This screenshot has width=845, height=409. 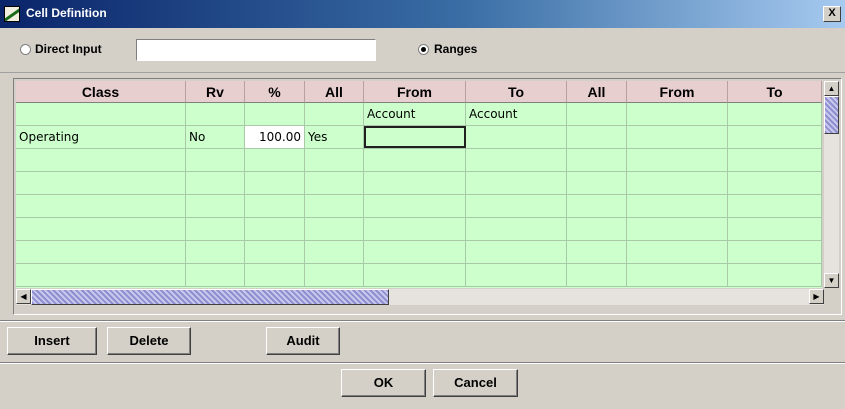 What do you see at coordinates (101, 92) in the screenshot?
I see `column-header-class: Class` at bounding box center [101, 92].